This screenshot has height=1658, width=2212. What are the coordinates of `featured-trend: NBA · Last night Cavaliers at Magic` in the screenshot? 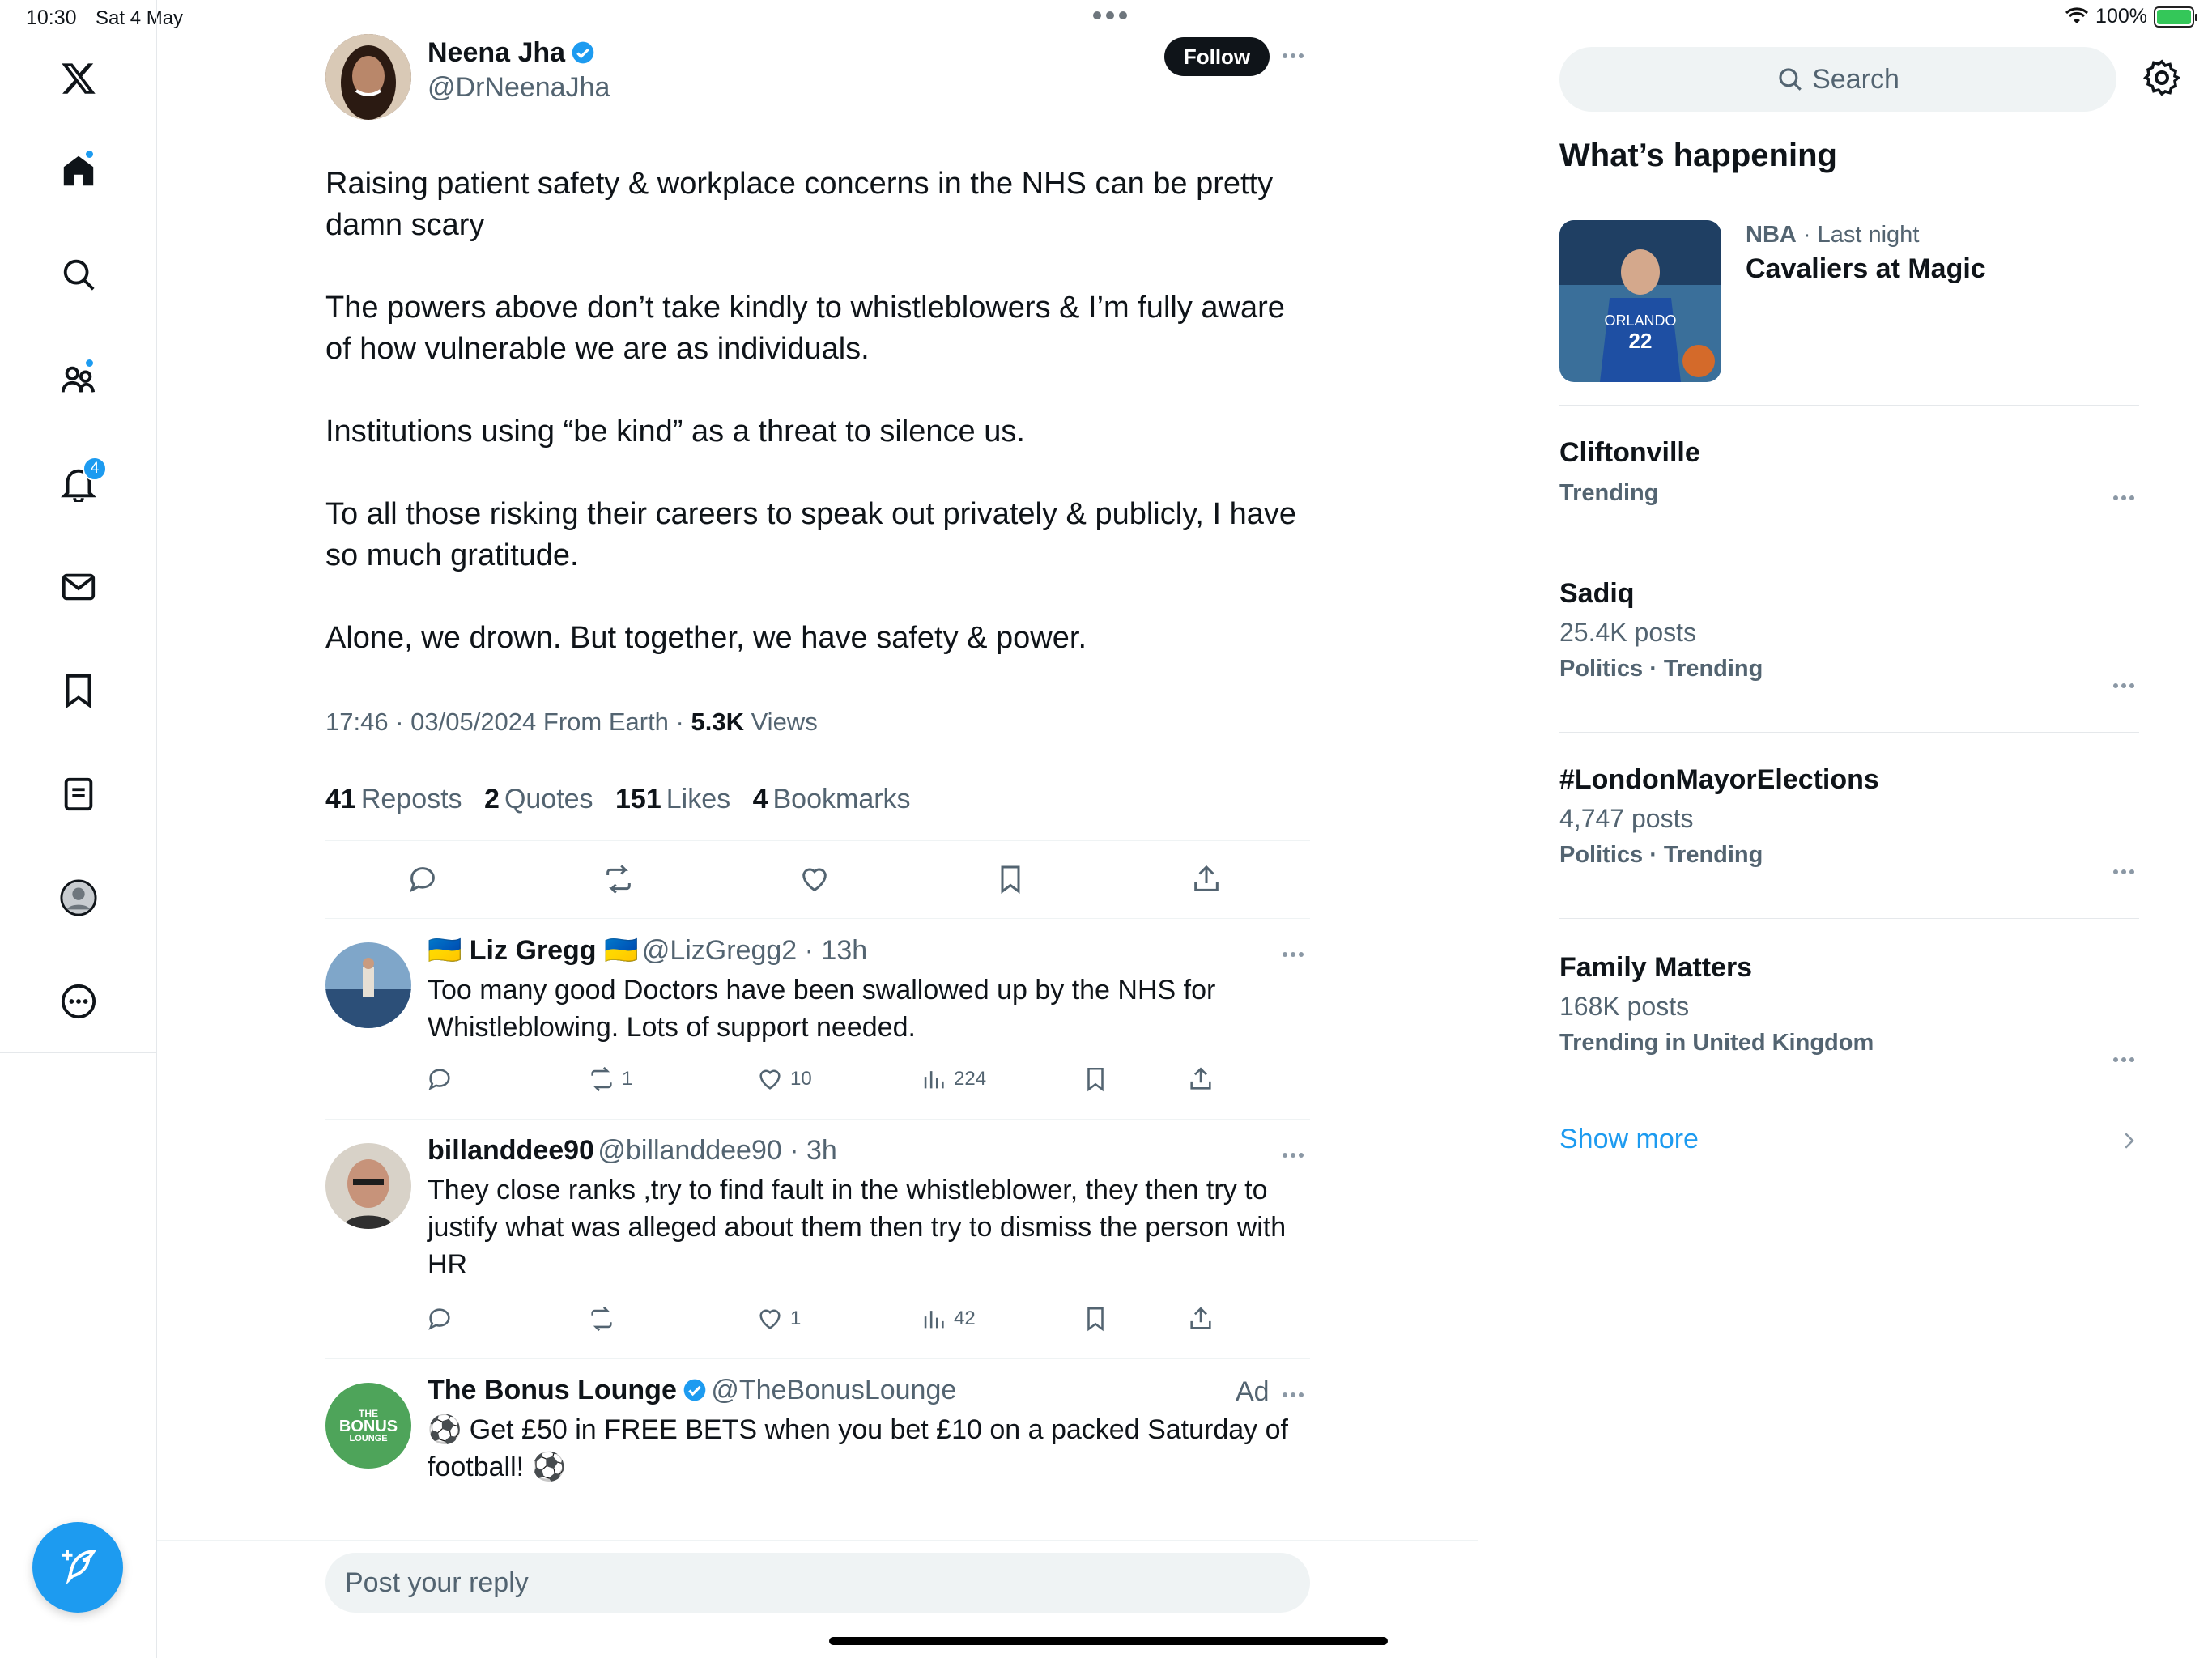 It's located at (1866, 253).